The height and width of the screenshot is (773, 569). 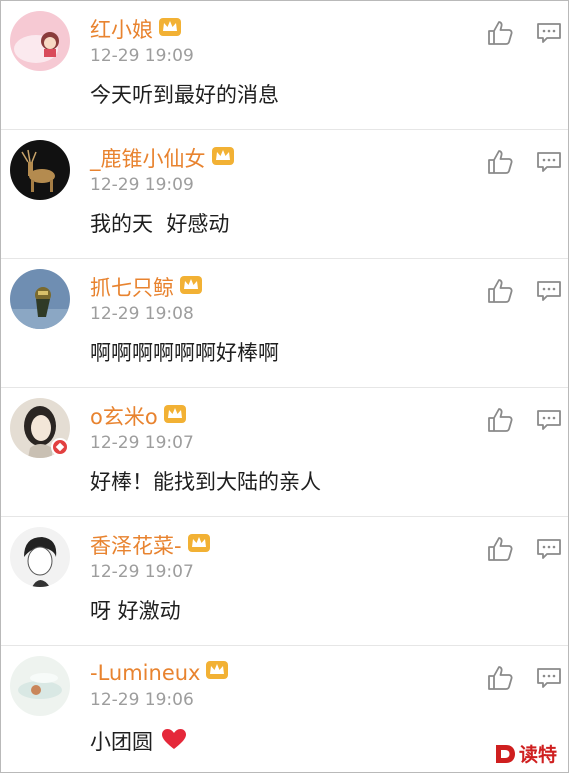 I want to click on cartoon-girl-avatar-icon, so click(x=40, y=41).